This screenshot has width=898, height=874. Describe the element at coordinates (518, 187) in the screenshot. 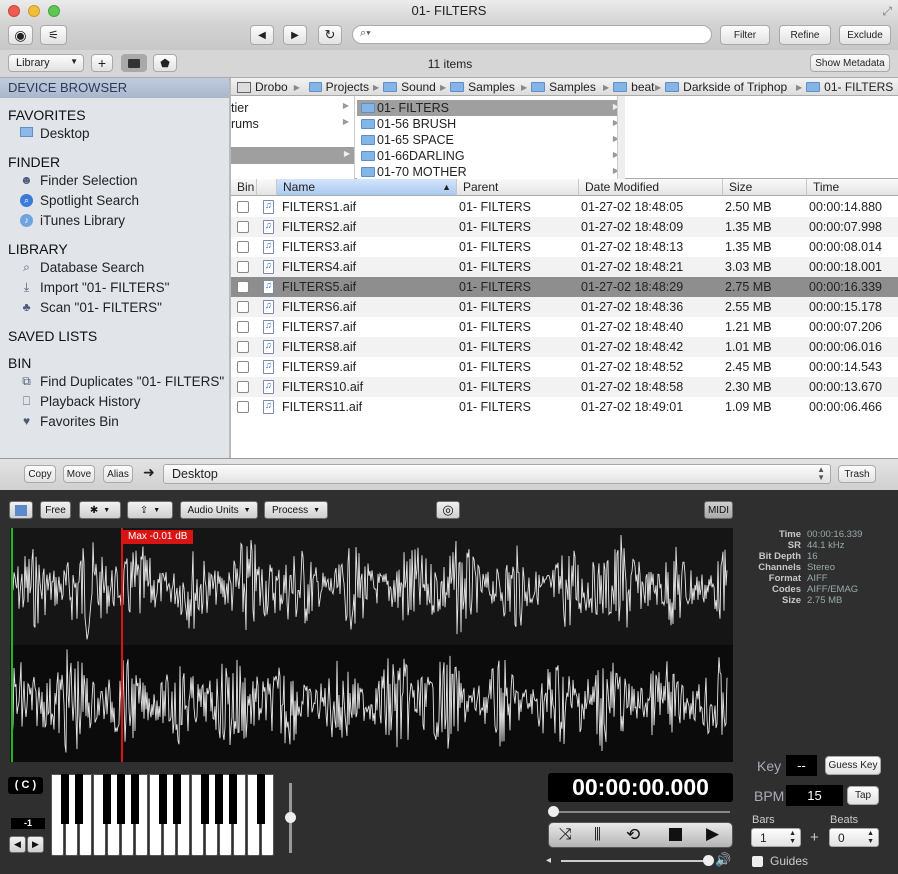

I see `column-header-parent: Parent` at that location.